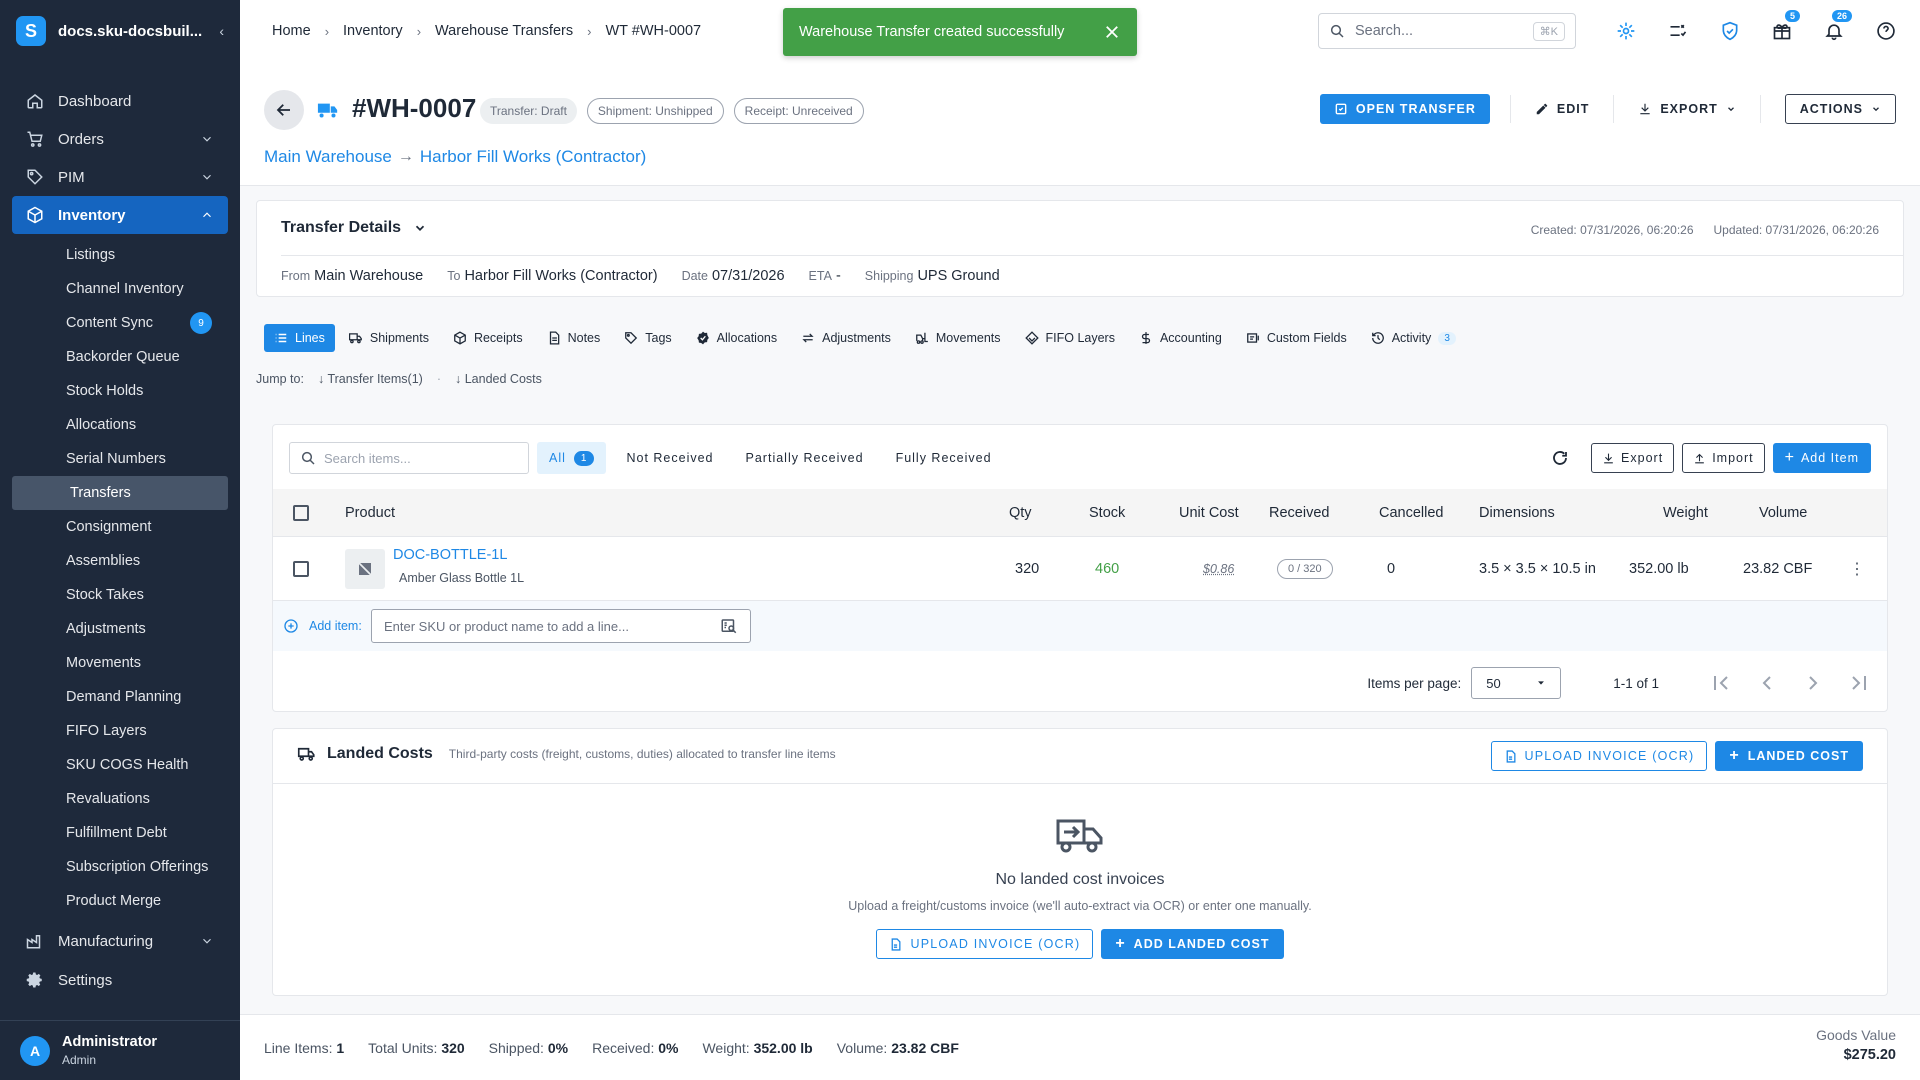  What do you see at coordinates (1560, 458) in the screenshot?
I see `refresh-icon` at bounding box center [1560, 458].